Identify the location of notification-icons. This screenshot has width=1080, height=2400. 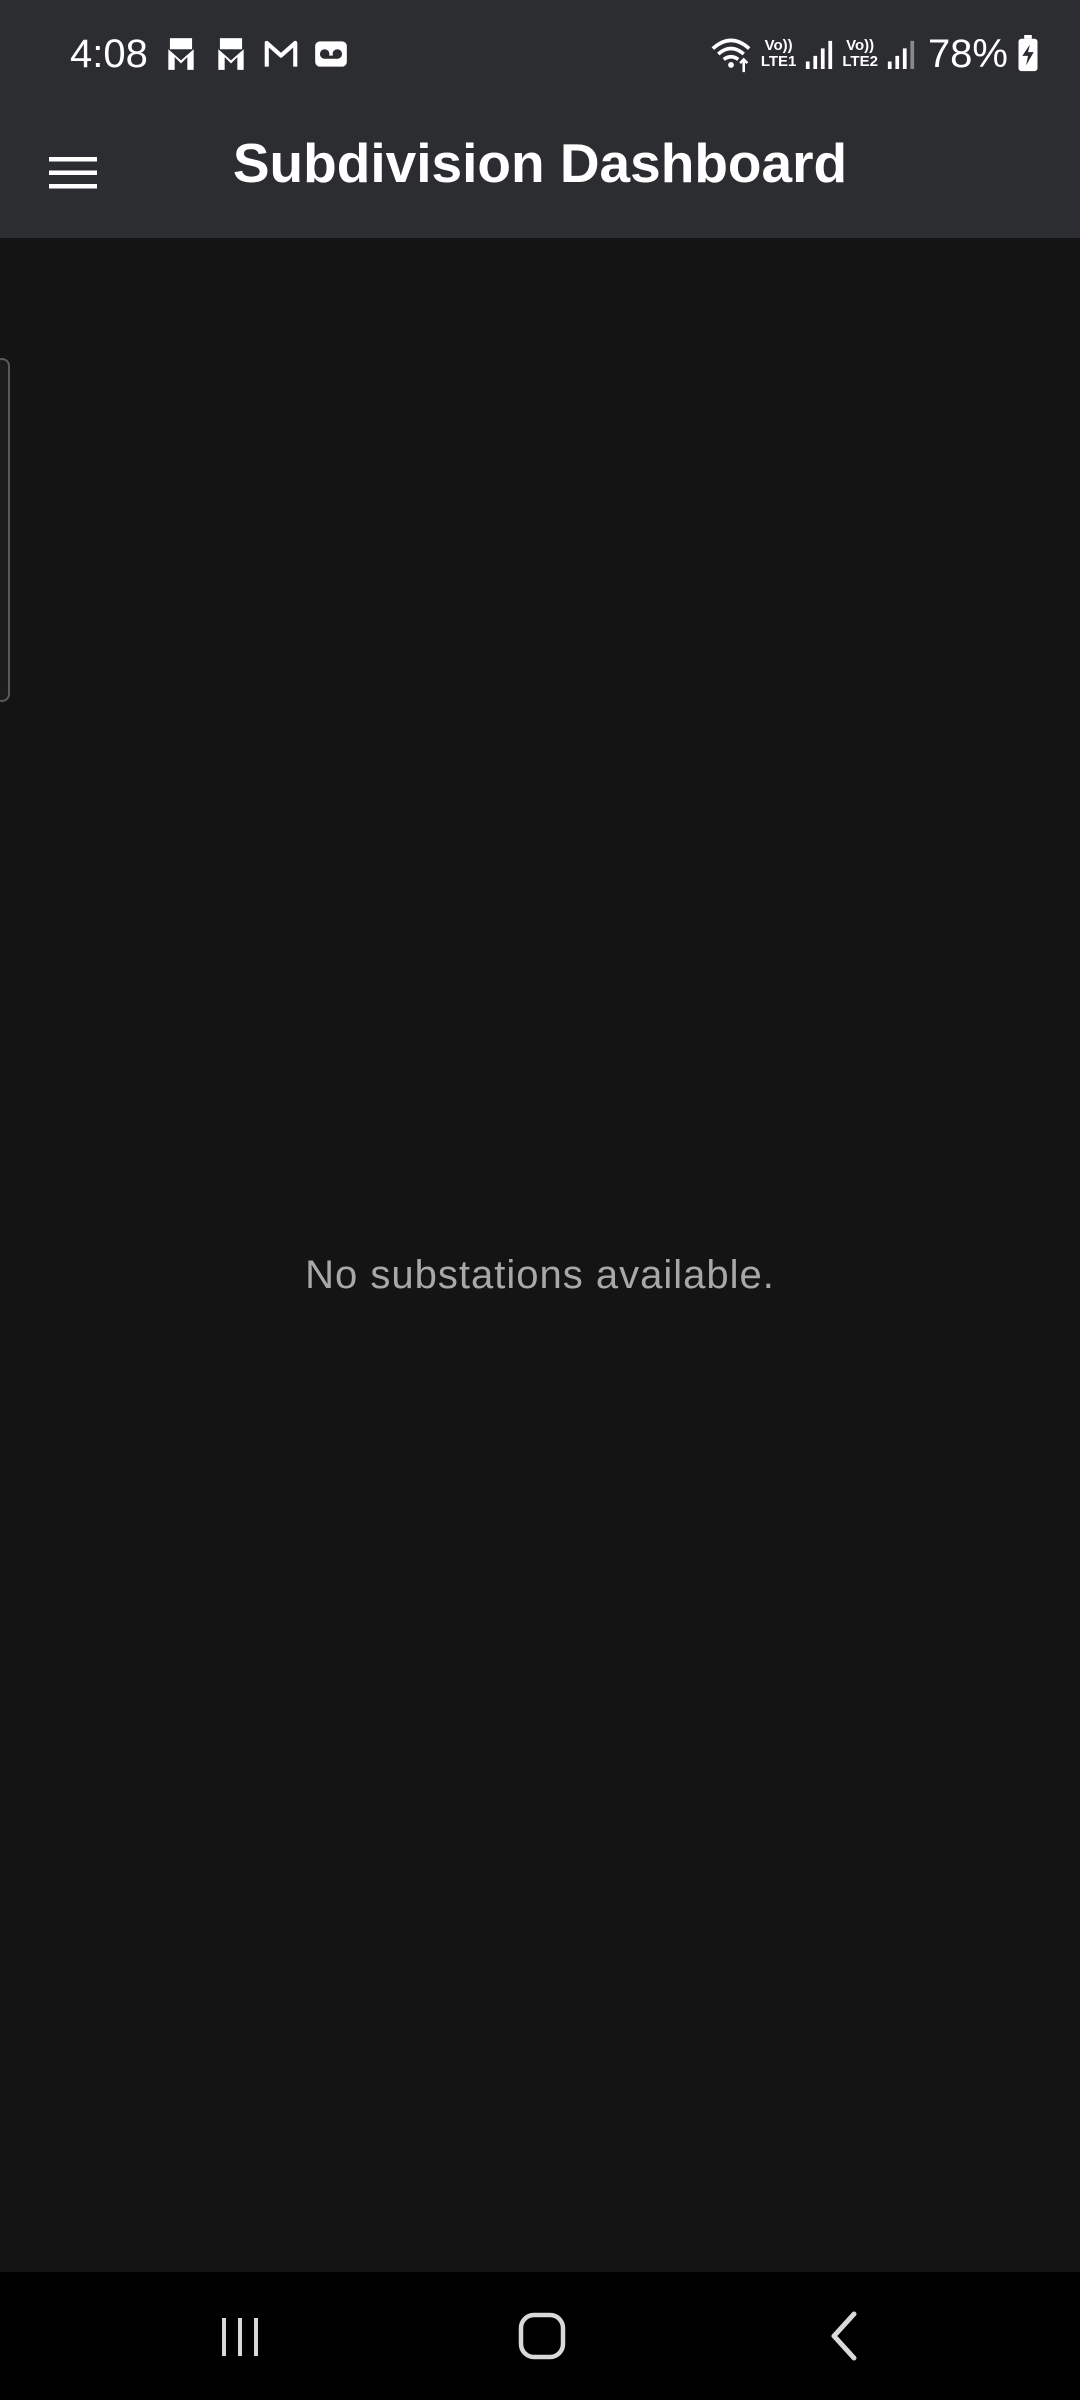
(256, 54).